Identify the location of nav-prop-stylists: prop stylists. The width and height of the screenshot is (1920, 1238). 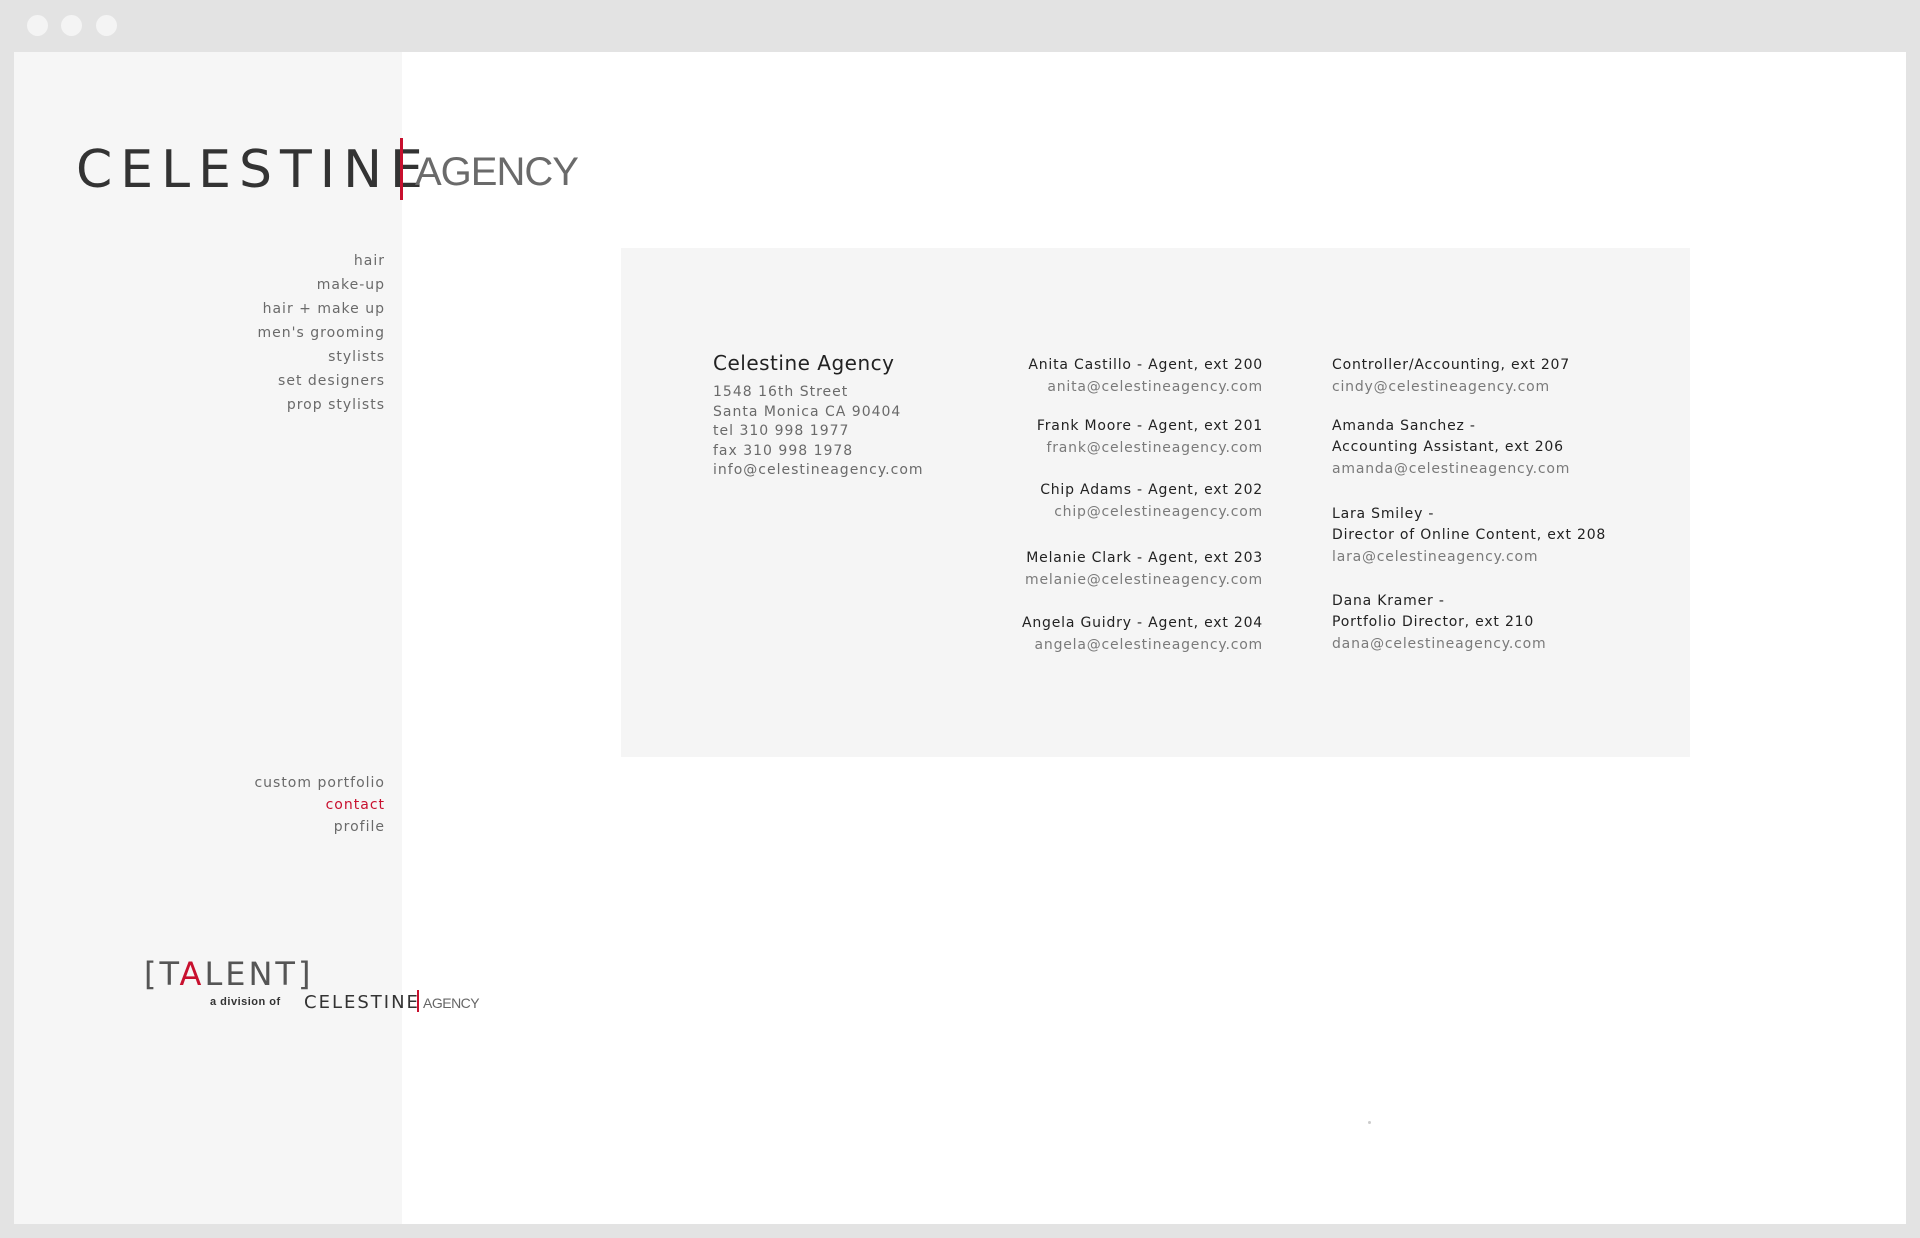
(321, 405).